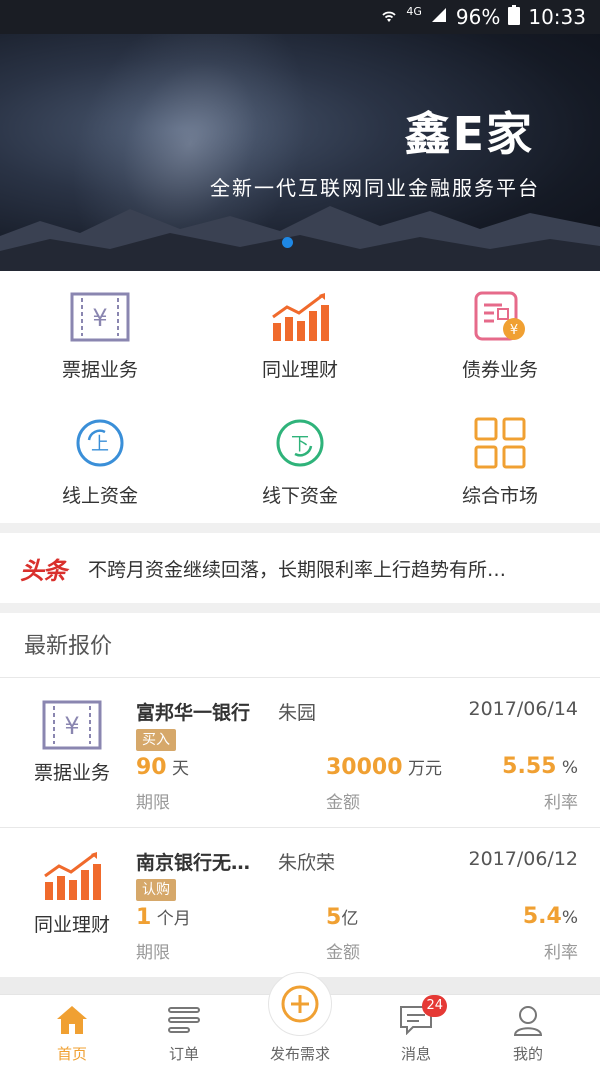 The height and width of the screenshot is (1067, 600). What do you see at coordinates (299, 1054) in the screenshot?
I see `tab-label: 发布需求` at bounding box center [299, 1054].